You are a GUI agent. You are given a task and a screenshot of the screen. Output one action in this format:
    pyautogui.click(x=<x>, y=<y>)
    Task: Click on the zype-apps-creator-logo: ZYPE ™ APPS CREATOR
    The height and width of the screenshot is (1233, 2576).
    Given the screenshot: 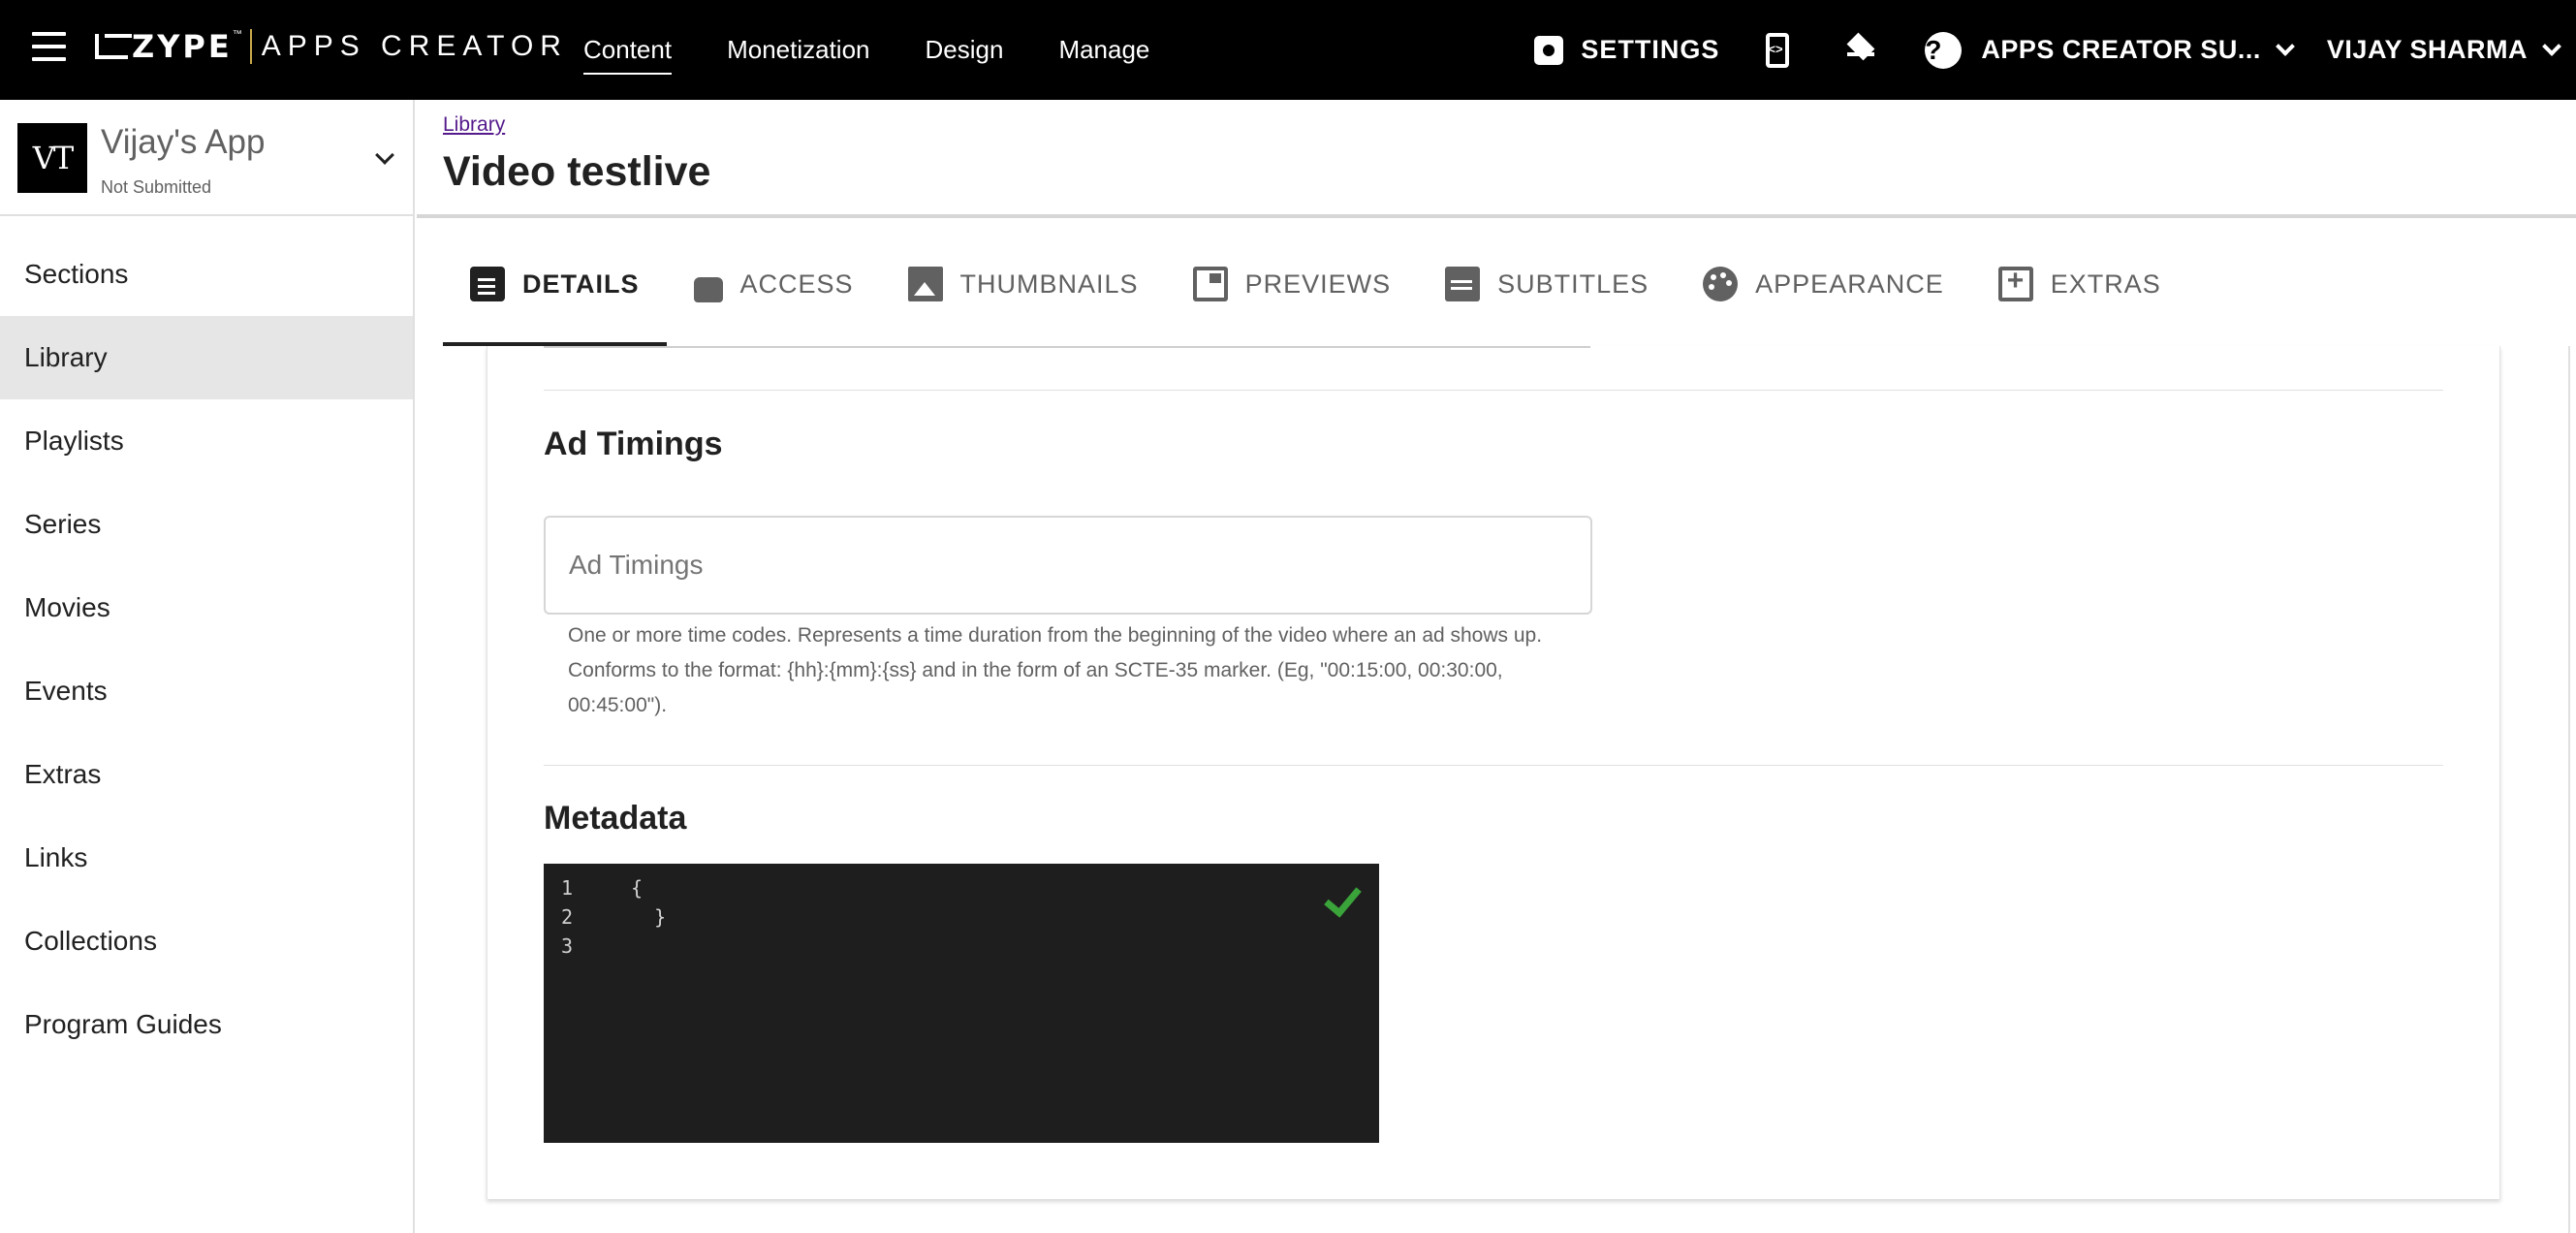 What is the action you would take?
    pyautogui.click(x=331, y=47)
    